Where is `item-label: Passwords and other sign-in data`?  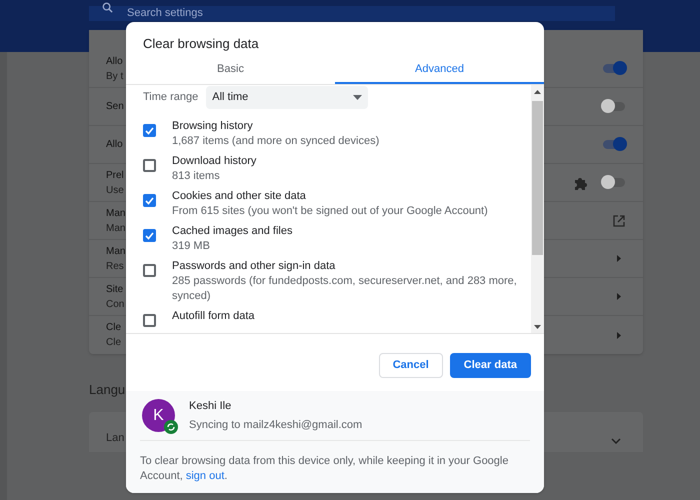
item-label: Passwords and other sign-in data is located at coordinates (254, 266).